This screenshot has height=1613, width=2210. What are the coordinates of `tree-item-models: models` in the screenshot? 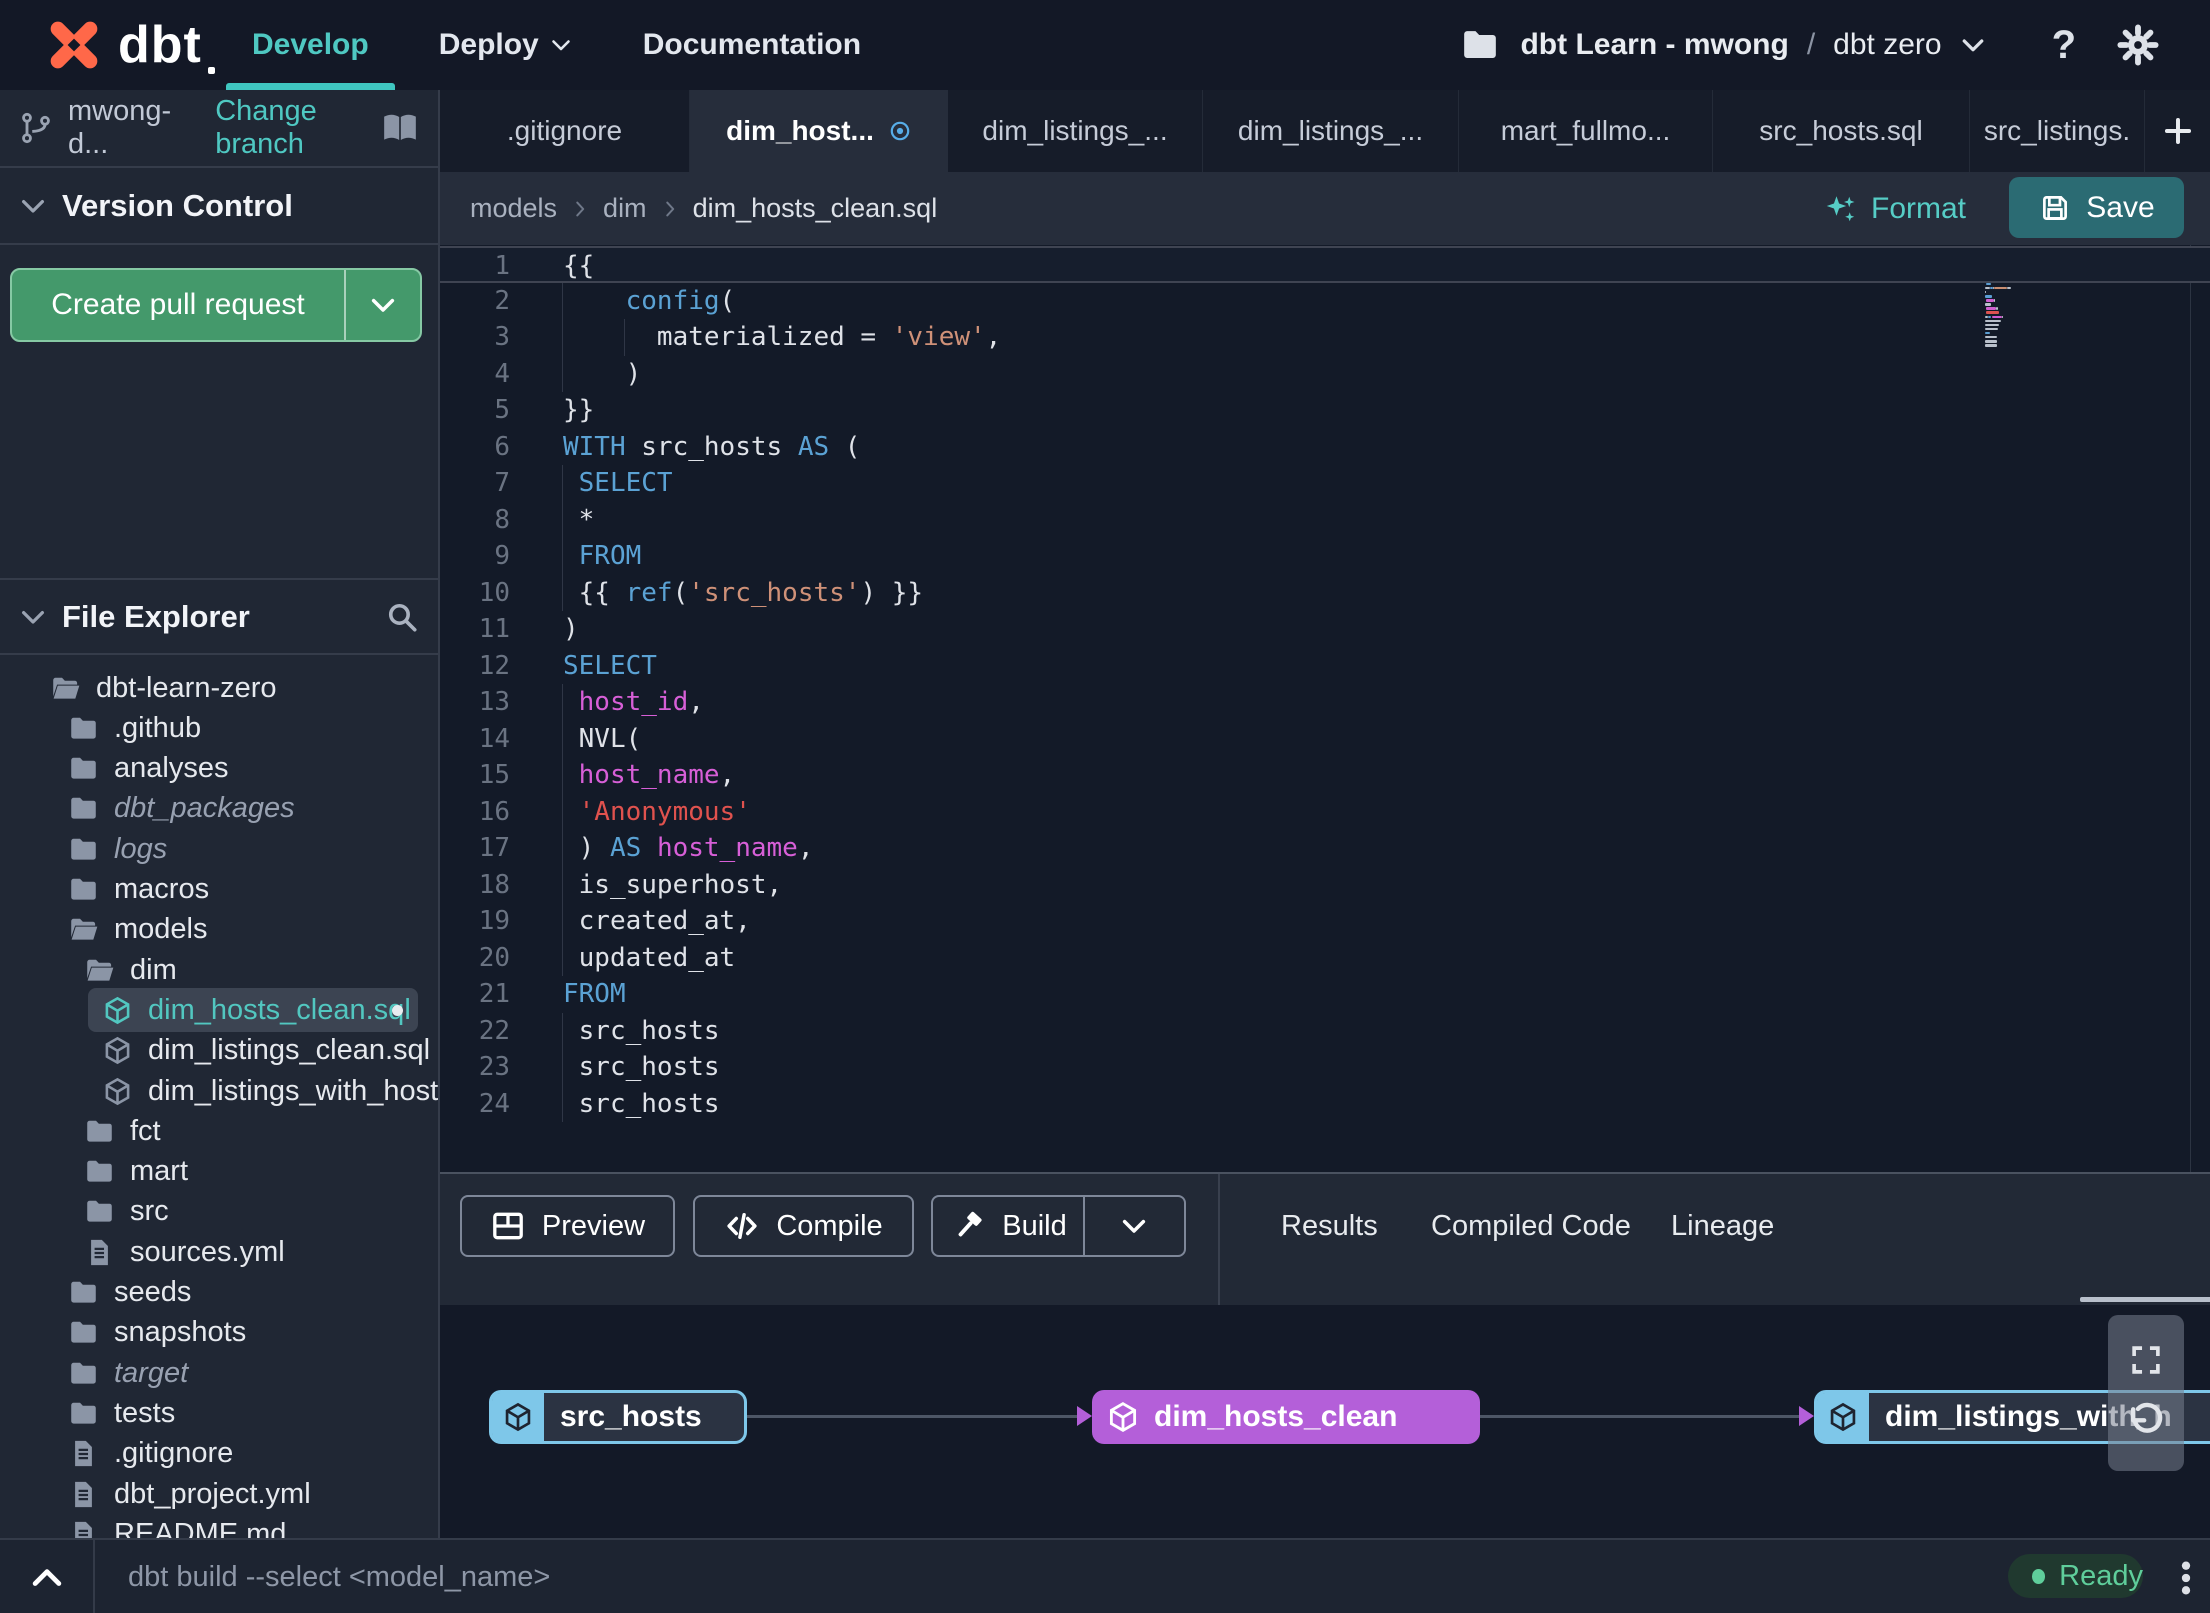 It's located at (219, 930).